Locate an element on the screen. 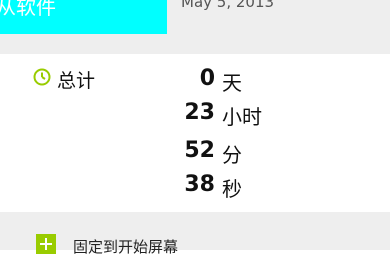  stat-hours-value: 23 is located at coordinates (199, 112).